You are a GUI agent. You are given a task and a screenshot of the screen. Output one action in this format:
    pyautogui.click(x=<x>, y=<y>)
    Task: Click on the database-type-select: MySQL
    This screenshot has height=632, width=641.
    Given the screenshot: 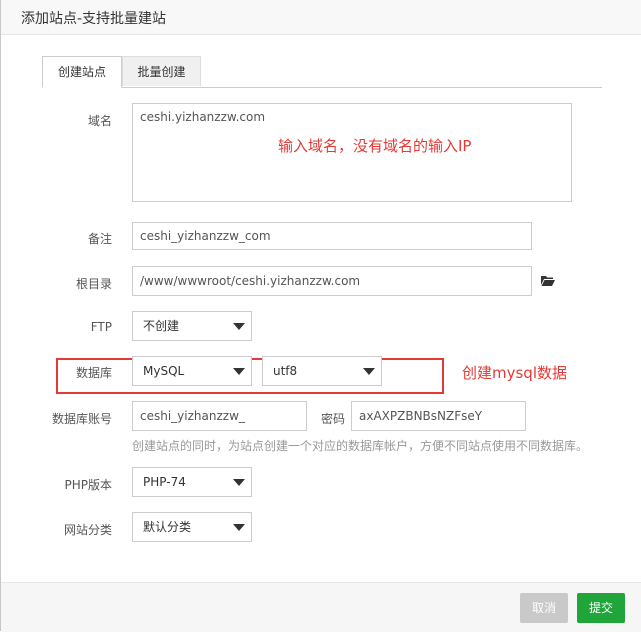 What is the action you would take?
    pyautogui.click(x=192, y=371)
    